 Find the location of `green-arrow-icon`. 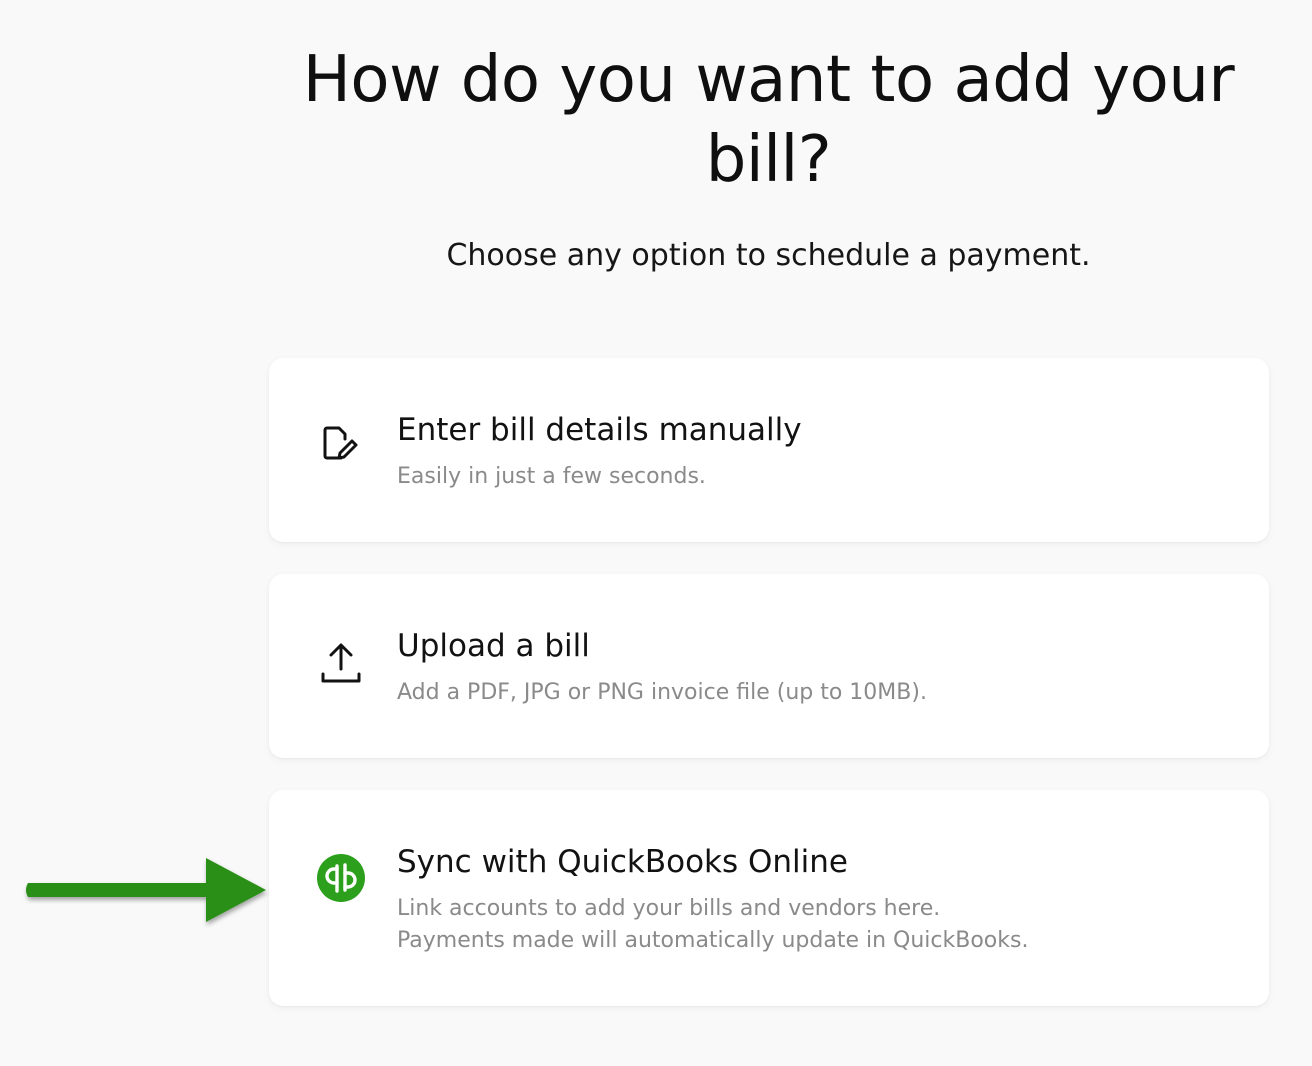

green-arrow-icon is located at coordinates (149, 890).